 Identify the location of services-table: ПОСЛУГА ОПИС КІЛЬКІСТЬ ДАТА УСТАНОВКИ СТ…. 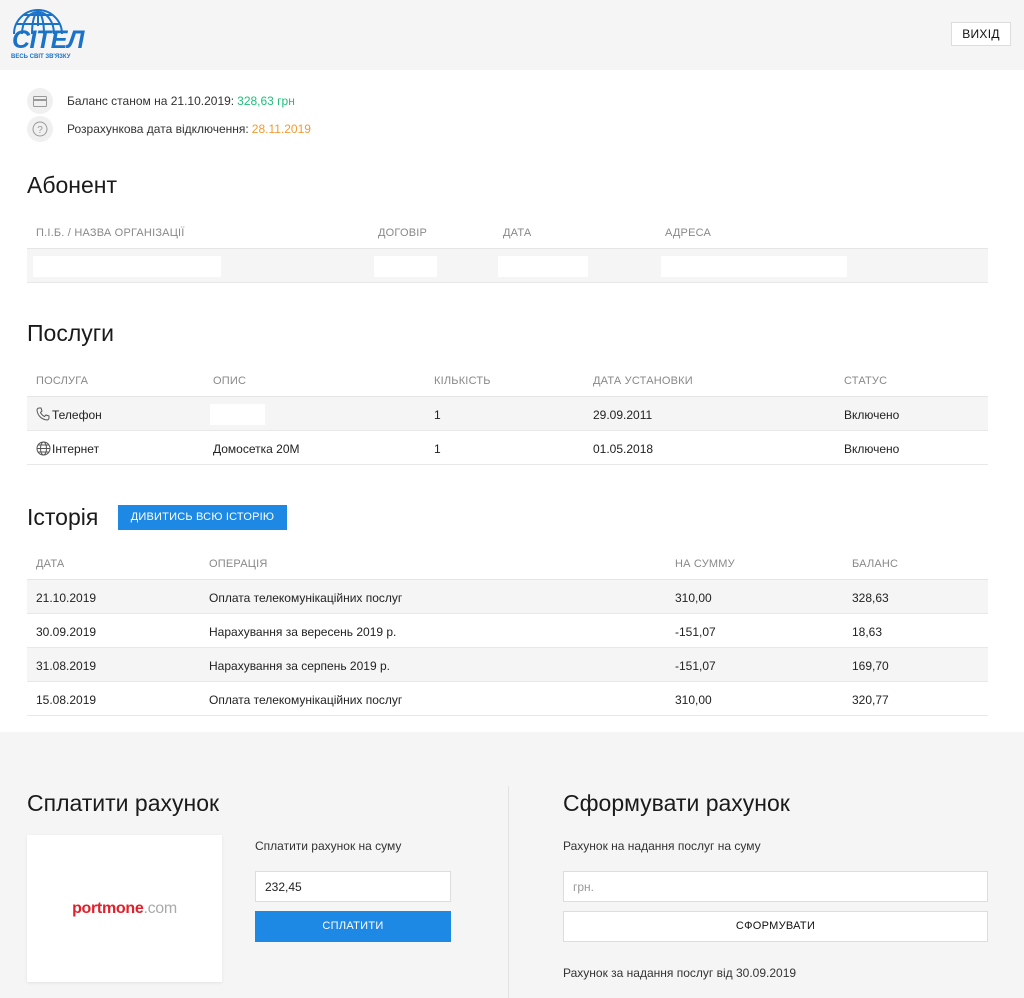
(507, 415).